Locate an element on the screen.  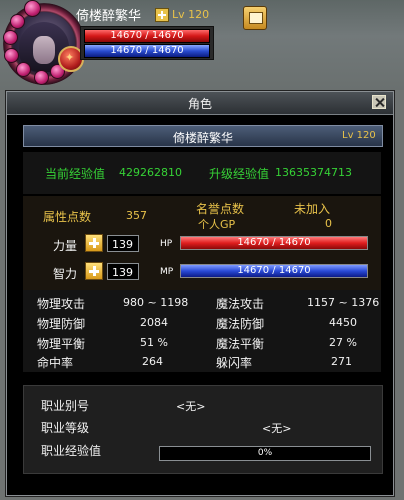
reputation-label: 名誉点数 is located at coordinates (220, 209).